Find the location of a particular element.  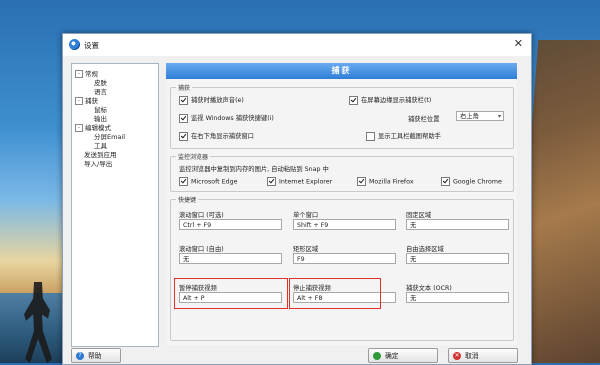

hotkey-label: 滚动窗口 (可选) is located at coordinates (201, 215).